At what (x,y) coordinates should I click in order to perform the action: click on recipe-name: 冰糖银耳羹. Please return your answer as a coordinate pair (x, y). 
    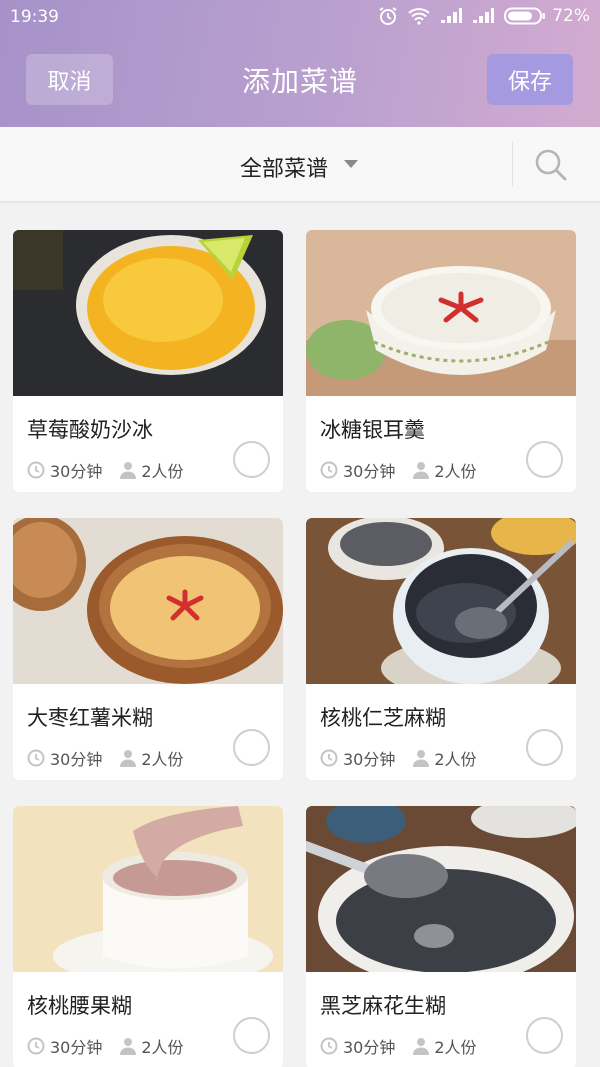
    Looking at the image, I should click on (372, 430).